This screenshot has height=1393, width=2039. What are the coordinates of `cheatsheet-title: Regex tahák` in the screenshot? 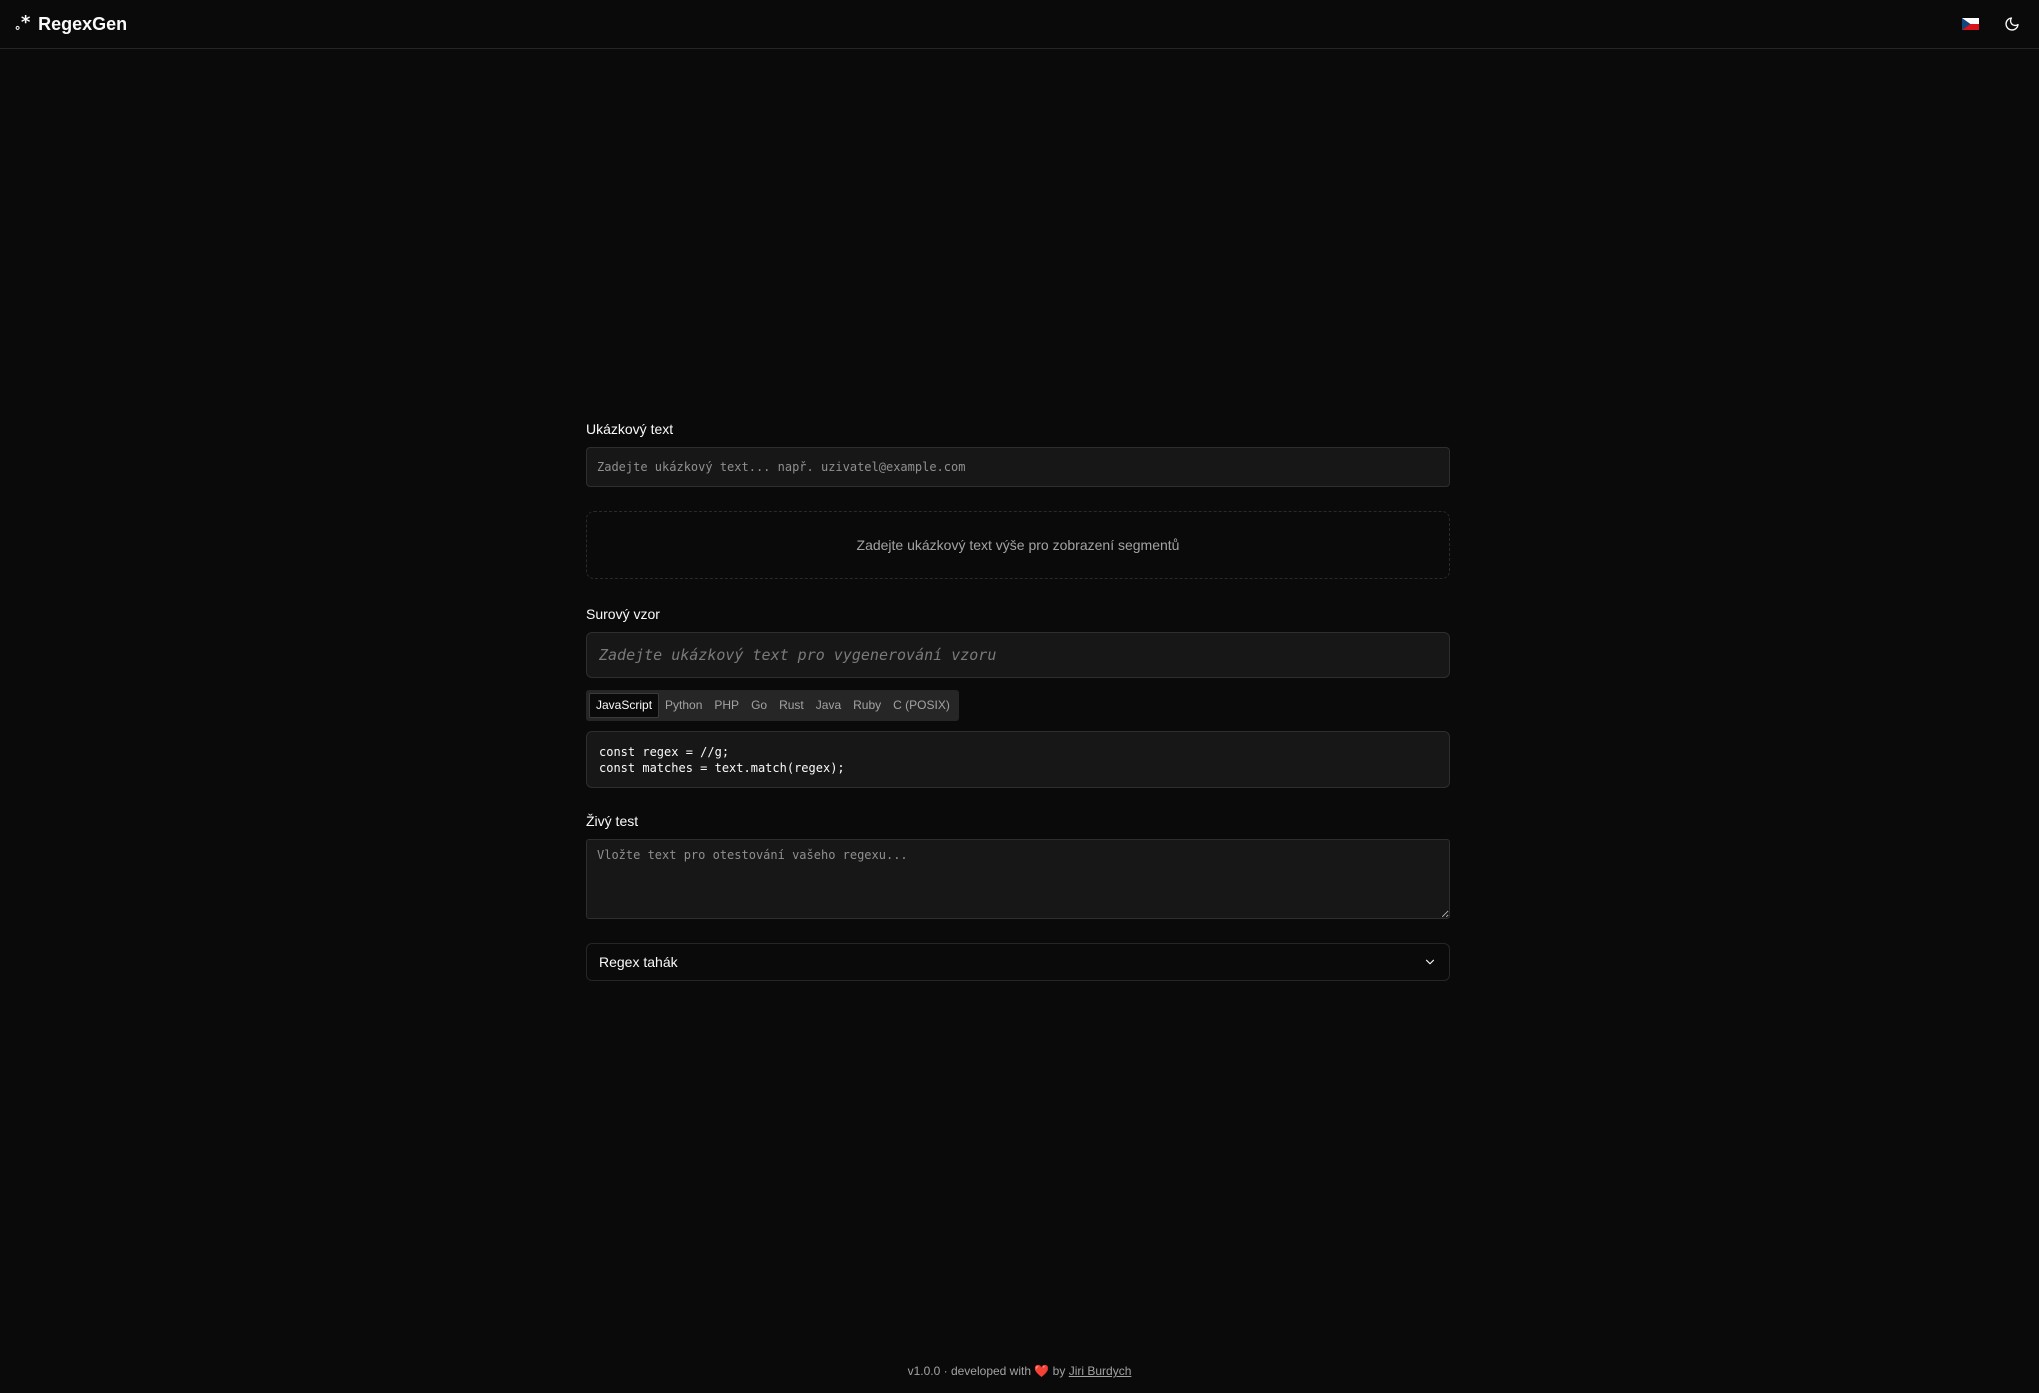 It's located at (638, 962).